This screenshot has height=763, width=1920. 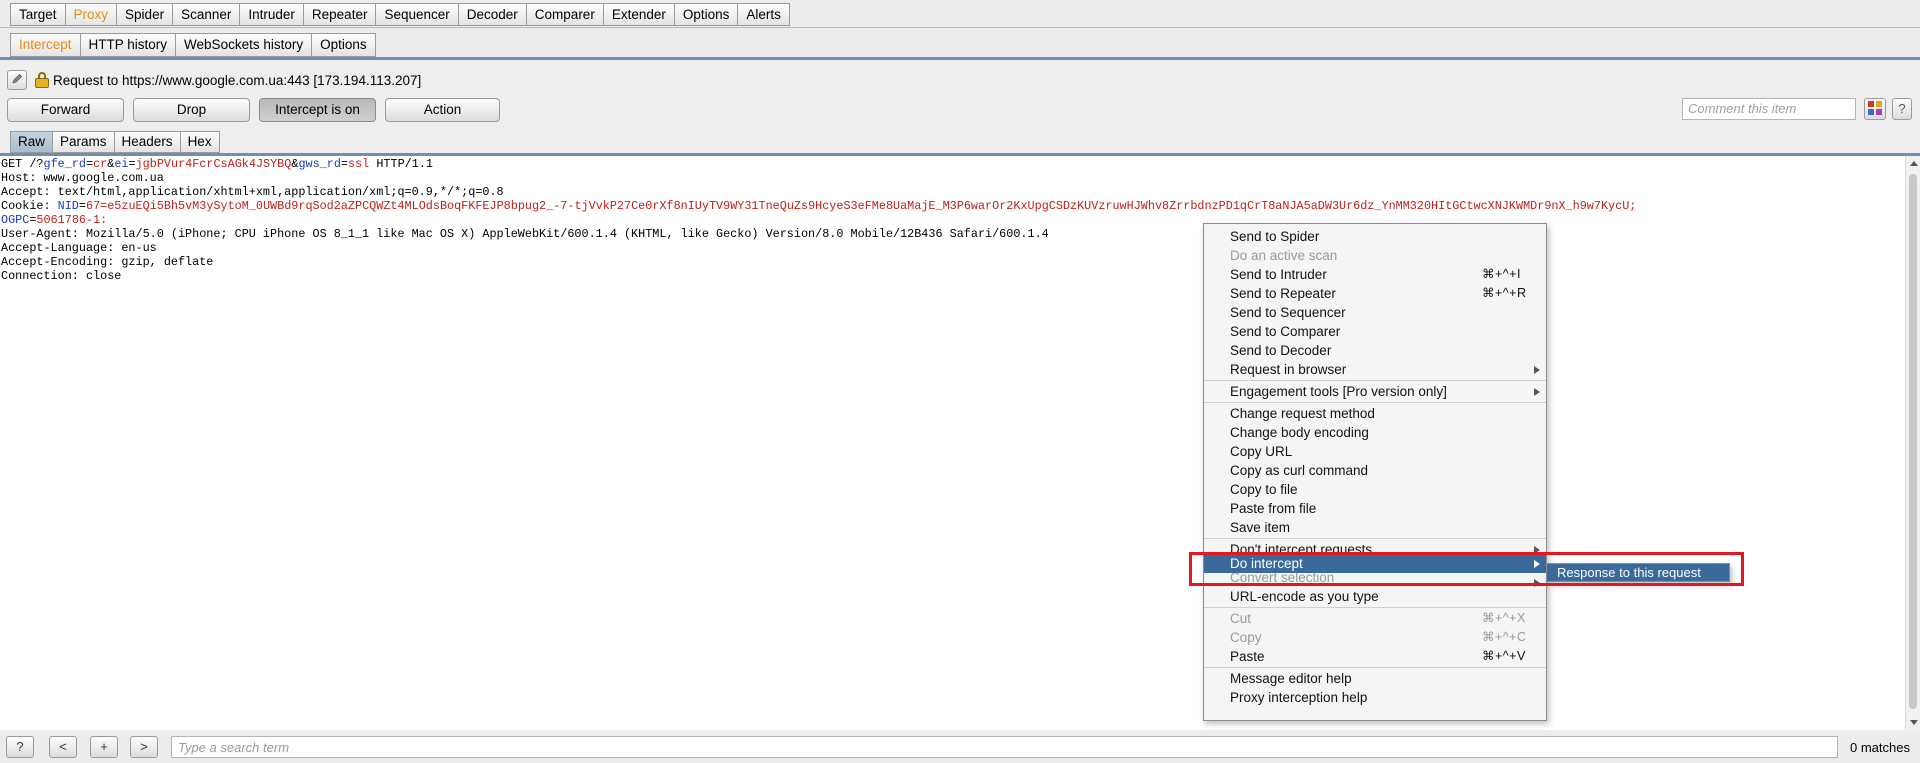 What do you see at coordinates (763, 14) in the screenshot?
I see `tab-alerts: Alerts` at bounding box center [763, 14].